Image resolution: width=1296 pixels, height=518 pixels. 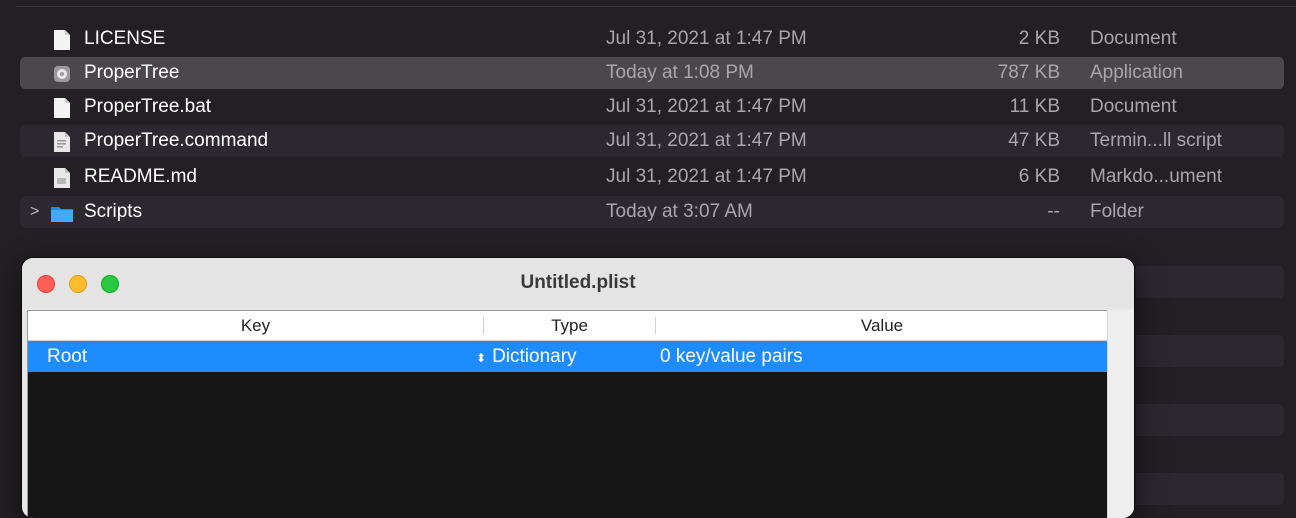 What do you see at coordinates (140, 176) in the screenshot?
I see `file-name: README.md` at bounding box center [140, 176].